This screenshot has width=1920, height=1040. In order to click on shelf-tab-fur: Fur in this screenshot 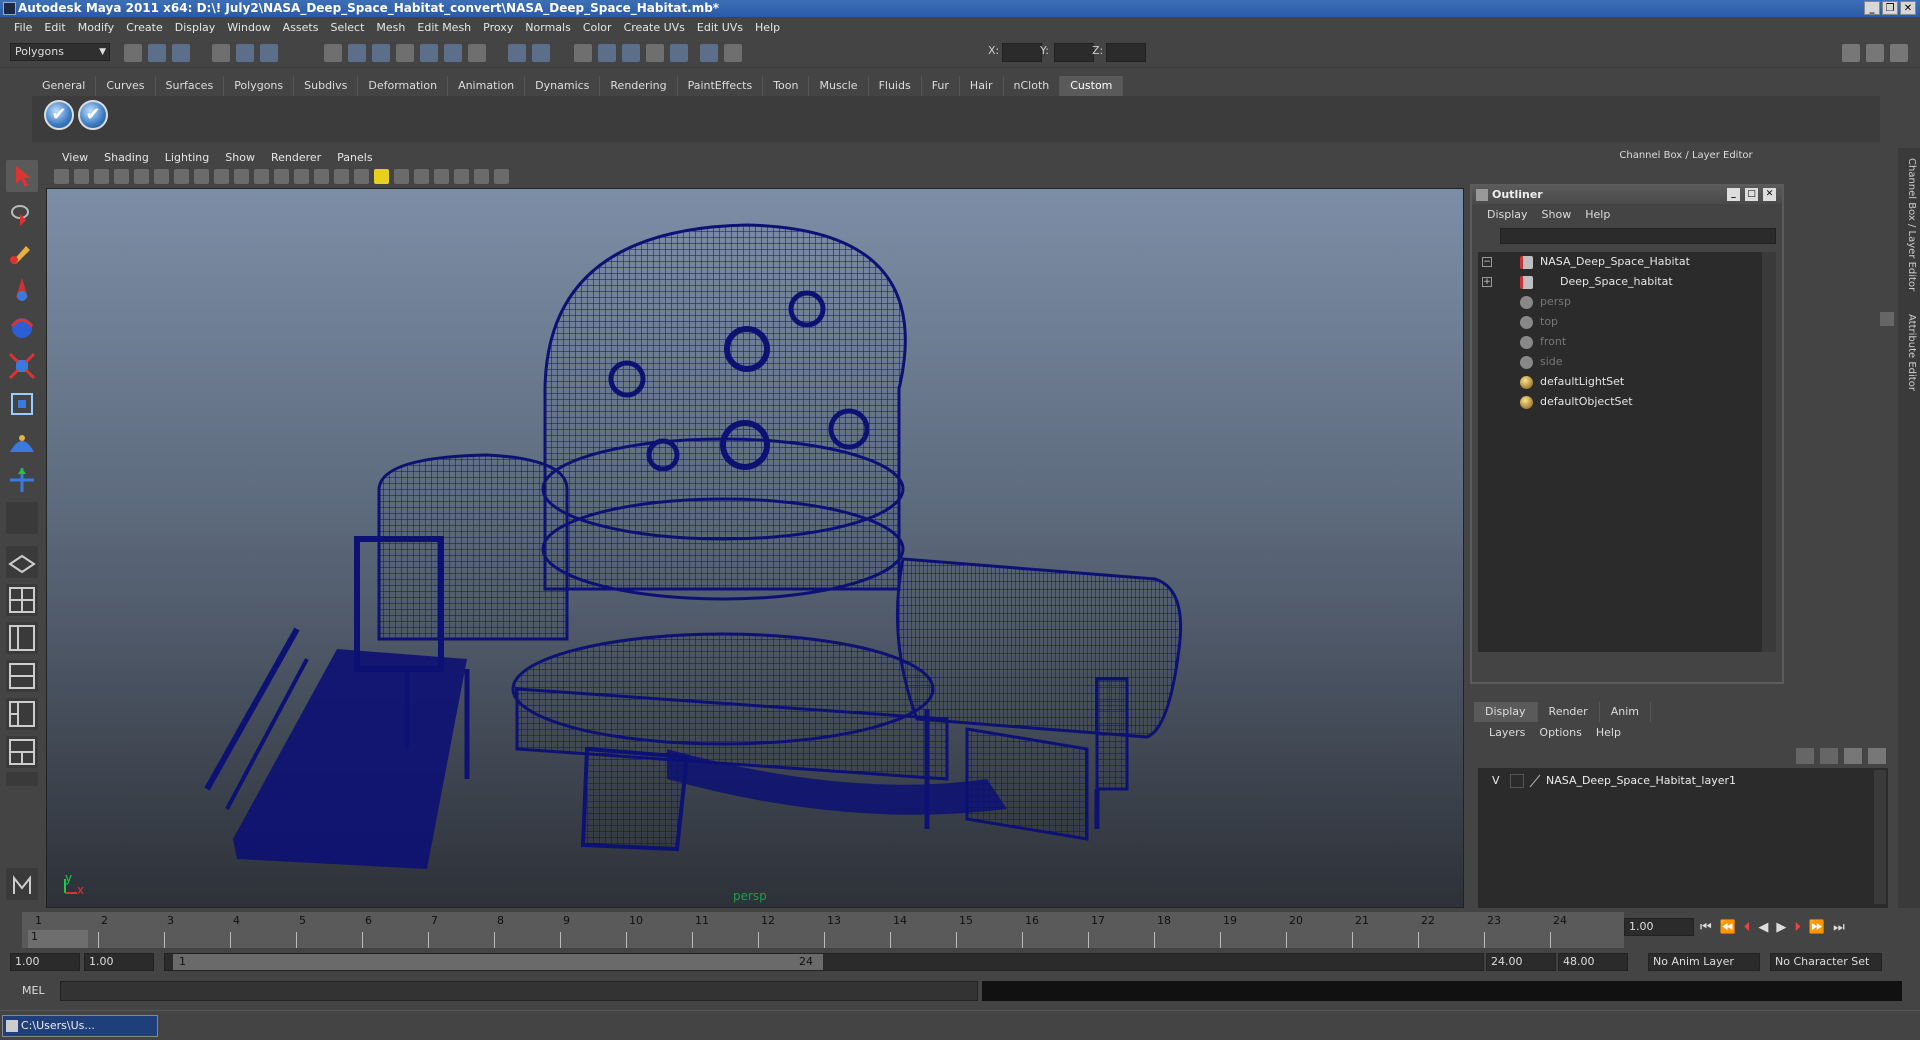, I will do `click(941, 86)`.